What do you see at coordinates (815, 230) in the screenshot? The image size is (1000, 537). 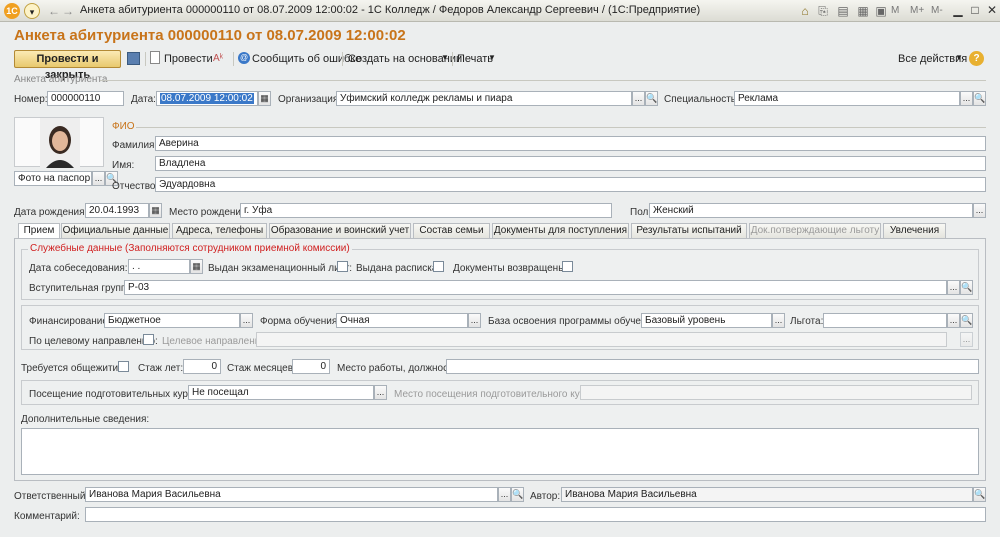 I see `tab-benefit-docs: Док.потверждающие льготу` at bounding box center [815, 230].